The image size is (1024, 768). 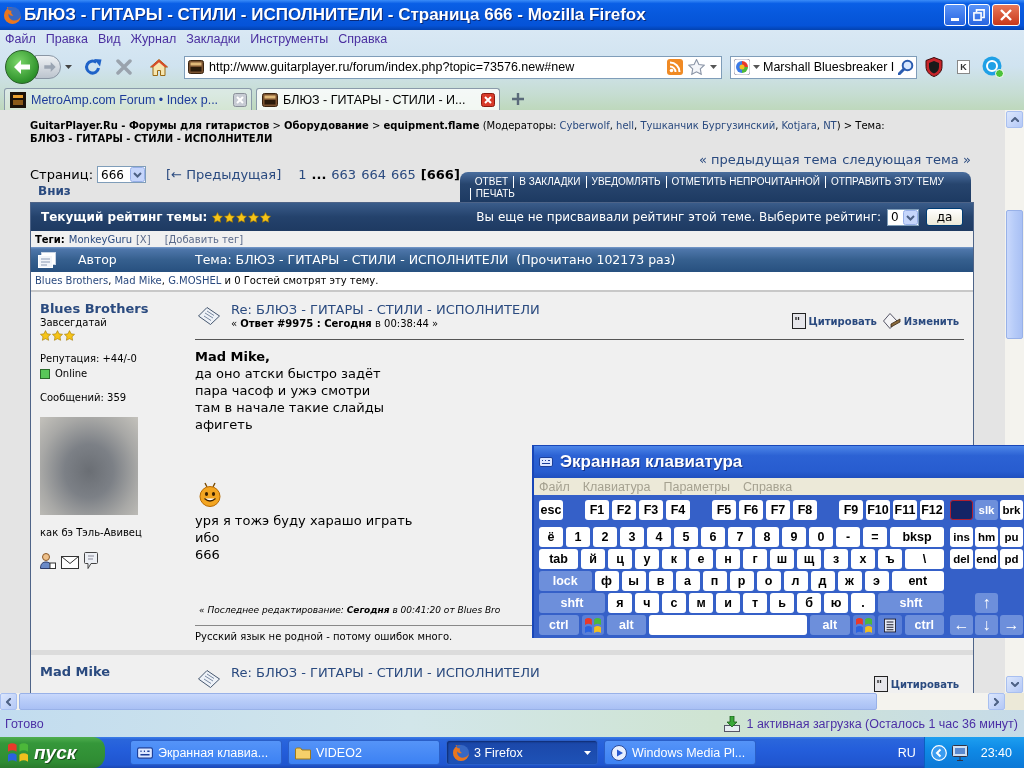 I want to click on keyboard-key: F2, so click(x=624, y=510).